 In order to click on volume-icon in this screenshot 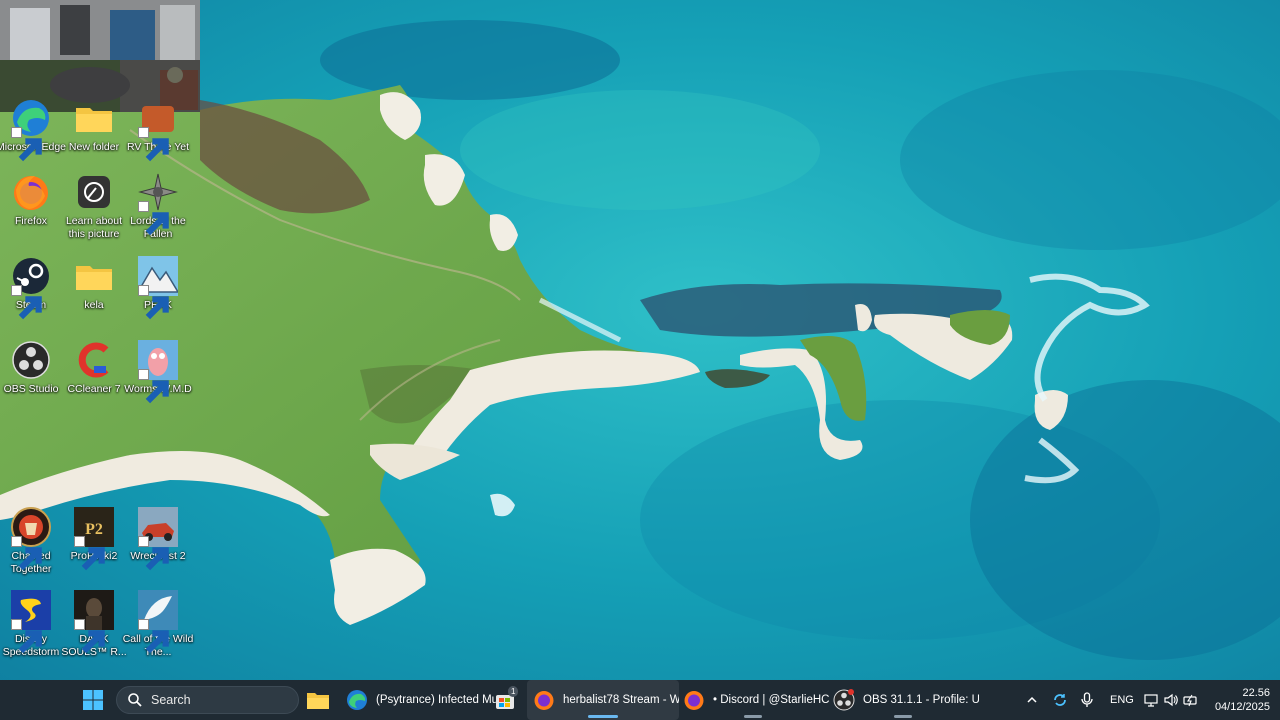, I will do `click(1171, 700)`.